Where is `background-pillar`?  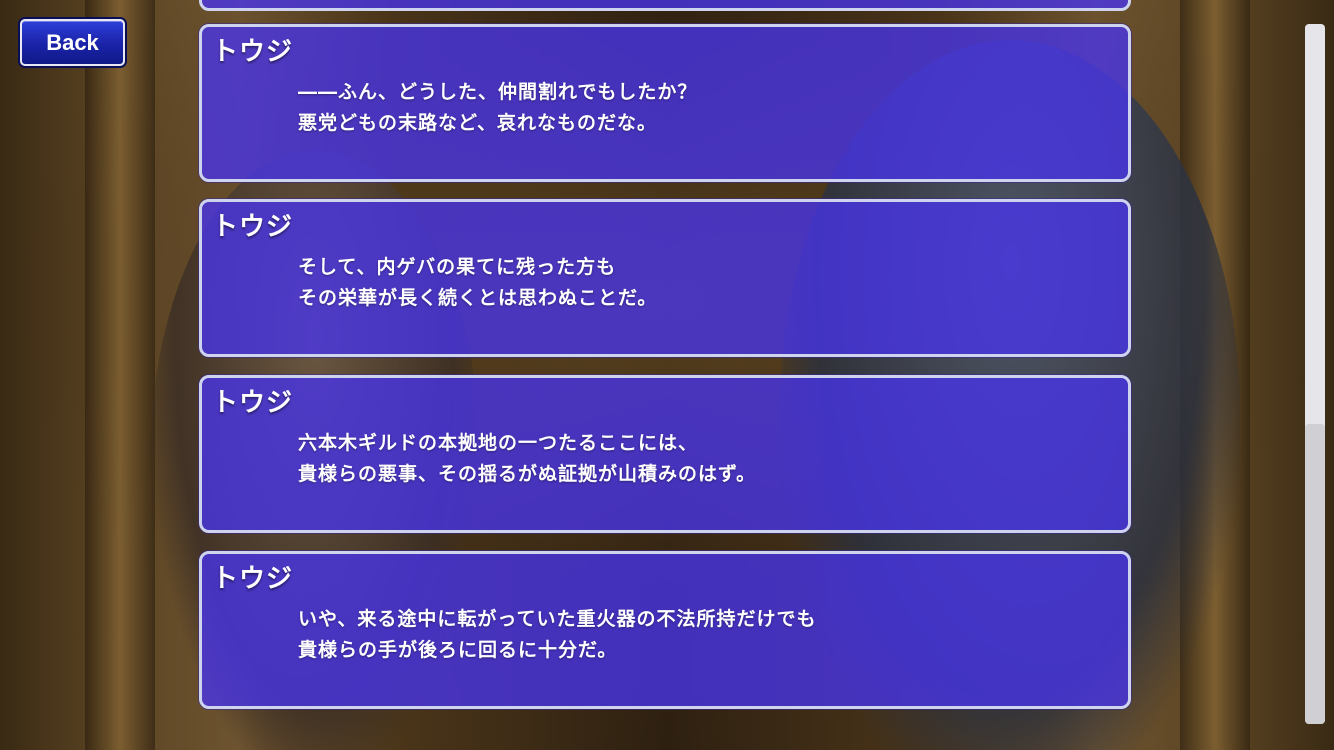
background-pillar is located at coordinates (120, 375).